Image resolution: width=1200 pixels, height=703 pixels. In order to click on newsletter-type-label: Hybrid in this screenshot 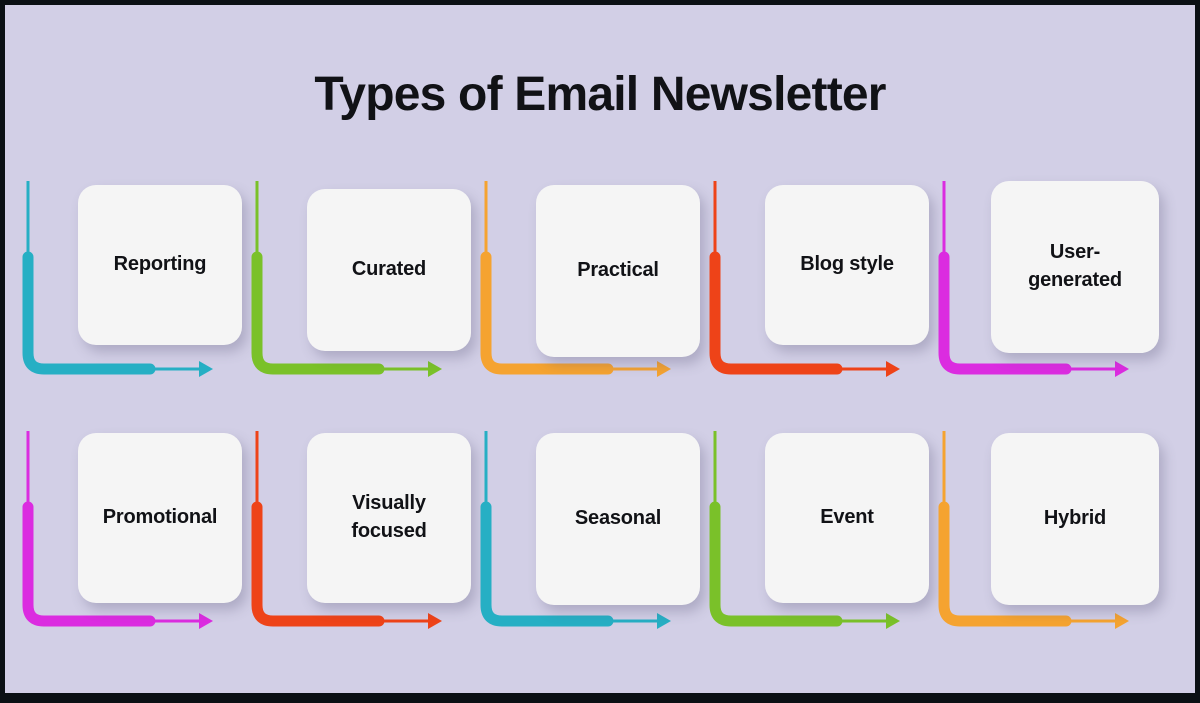, I will do `click(1075, 518)`.